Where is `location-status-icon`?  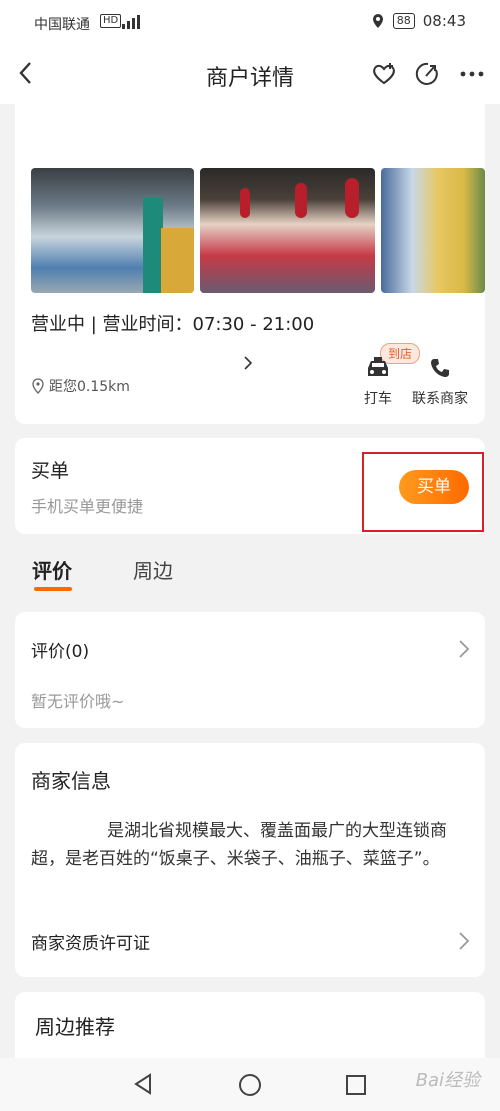 location-status-icon is located at coordinates (377, 21).